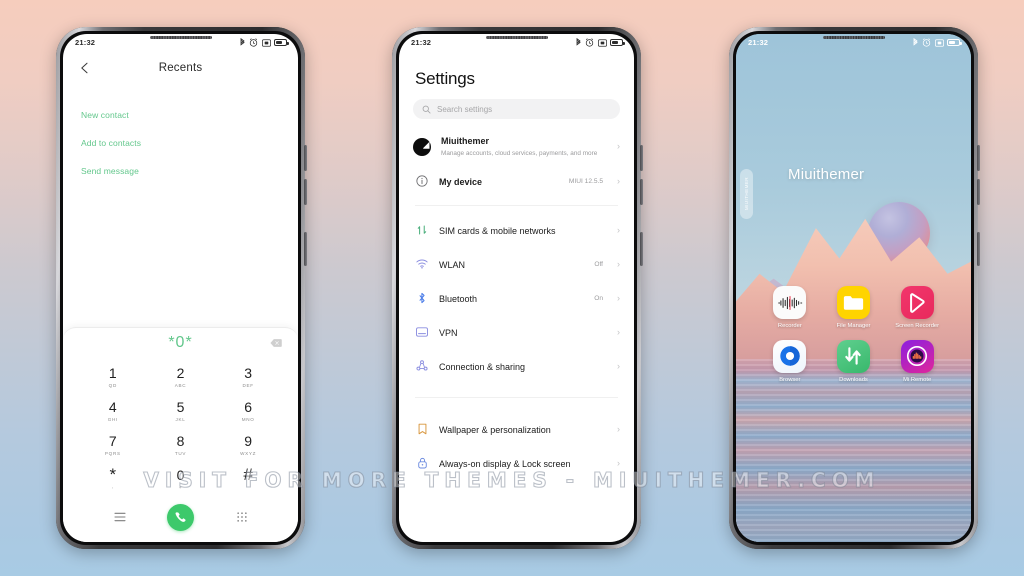 This screenshot has height=576, width=1024. Describe the element at coordinates (422, 181) in the screenshot. I see `info-icon` at that location.